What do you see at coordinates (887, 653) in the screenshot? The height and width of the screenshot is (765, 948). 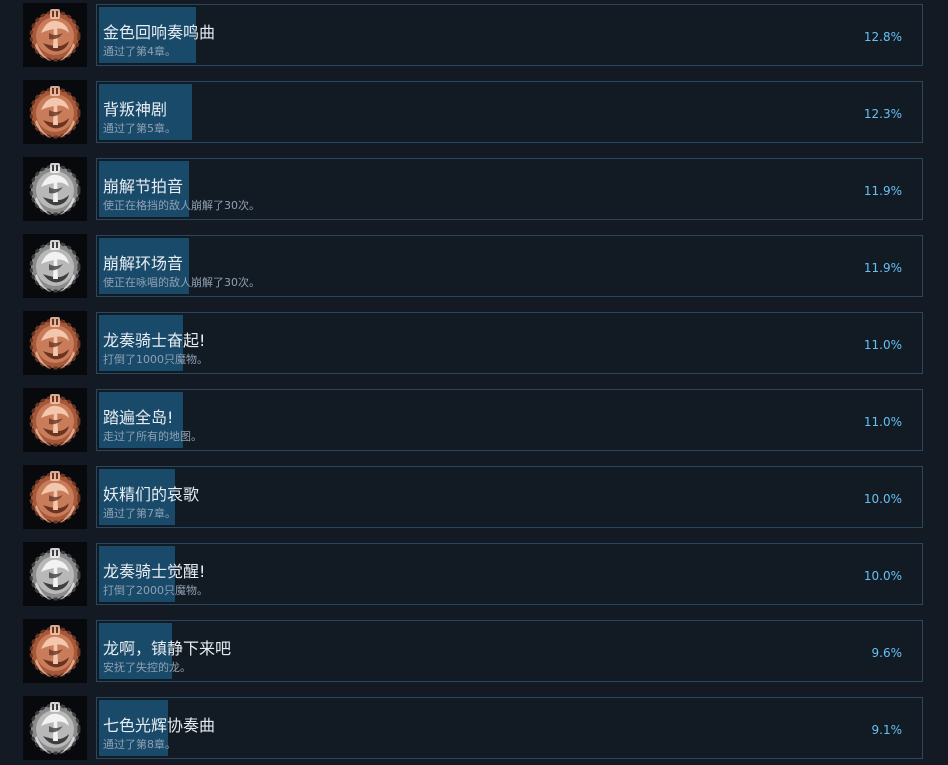 I see `unlock-percentage: 9.6%` at bounding box center [887, 653].